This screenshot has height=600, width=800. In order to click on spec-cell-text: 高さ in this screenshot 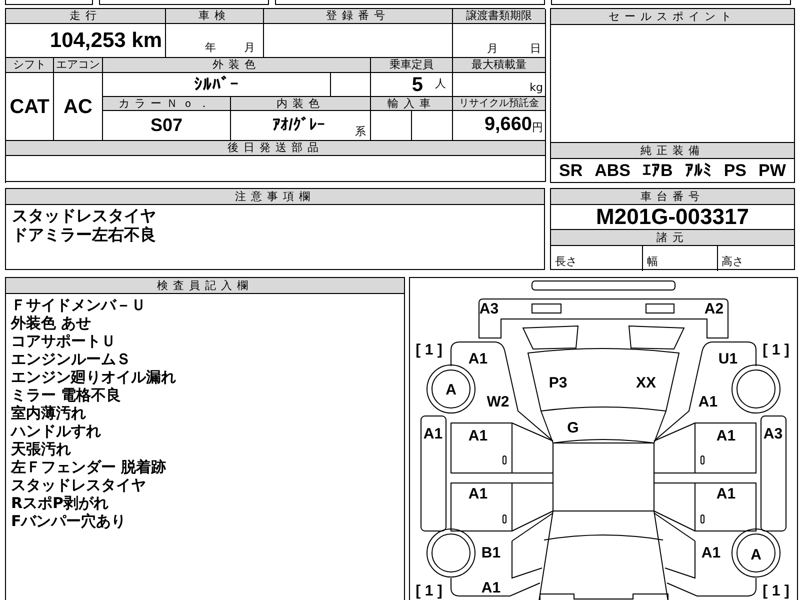, I will do `click(732, 262)`.